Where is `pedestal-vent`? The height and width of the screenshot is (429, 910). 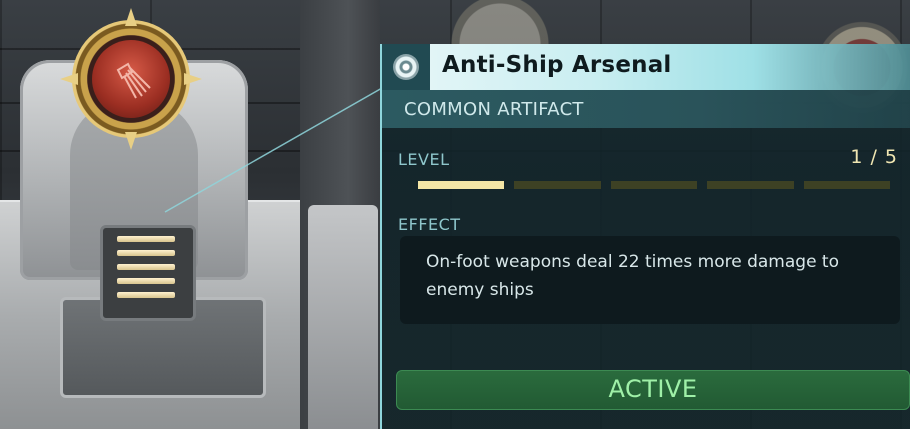
pedestal-vent is located at coordinates (148, 273).